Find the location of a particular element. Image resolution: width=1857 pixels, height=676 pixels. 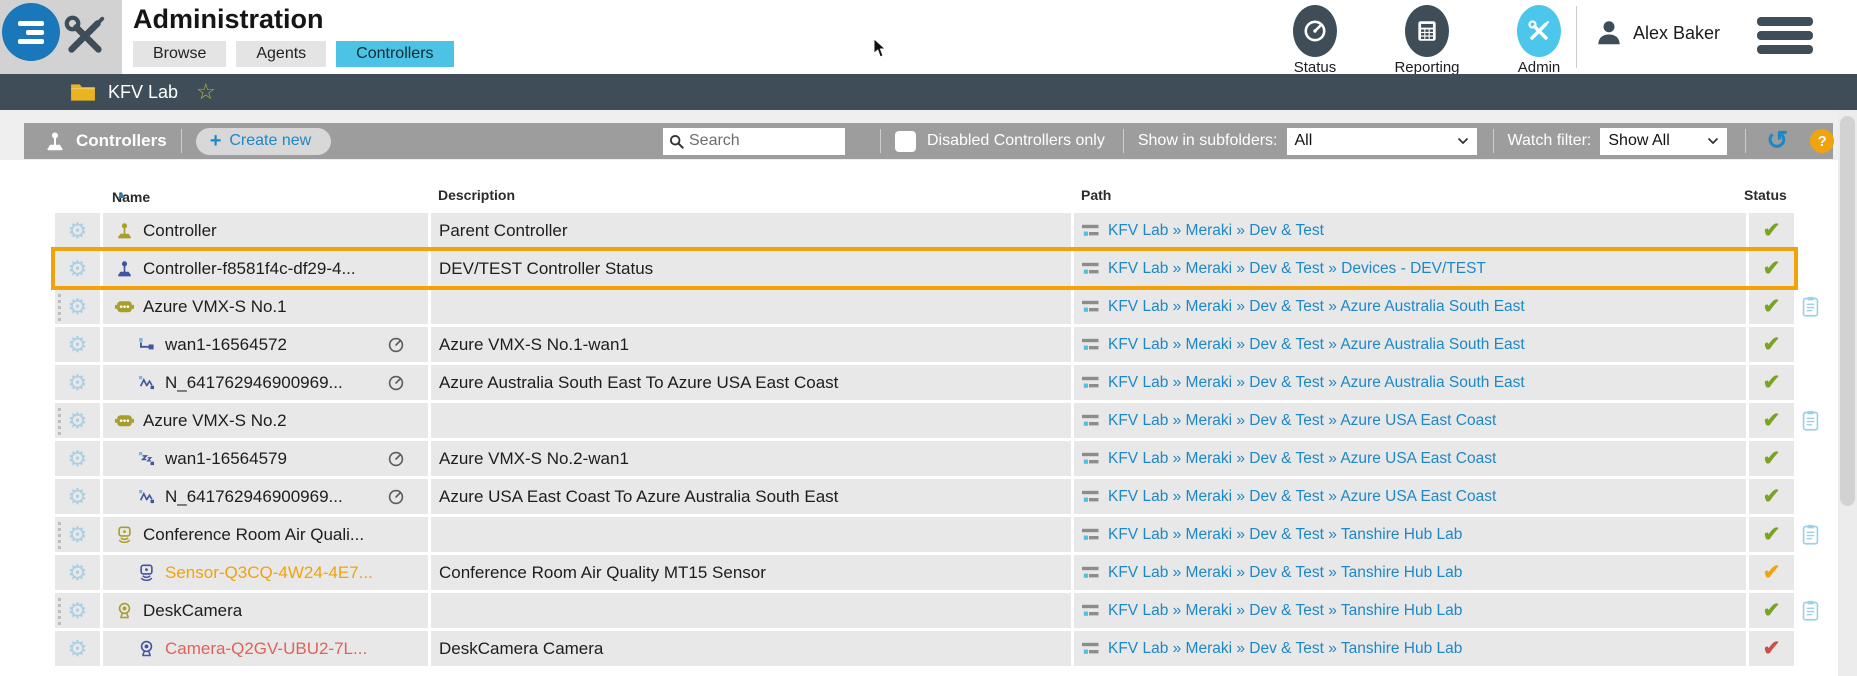

person-icon is located at coordinates (1609, 33).